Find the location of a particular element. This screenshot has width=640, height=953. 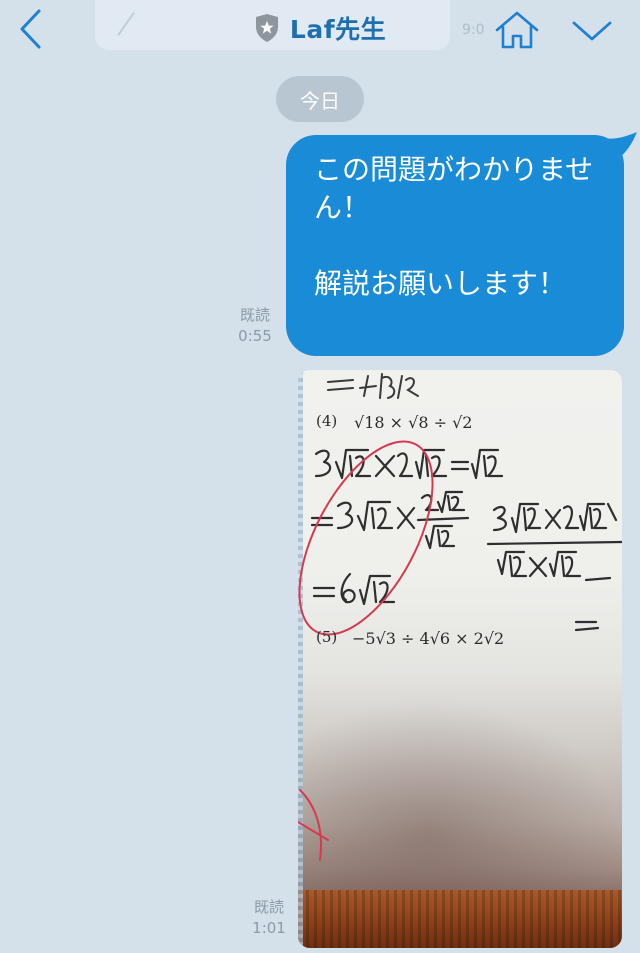

chevron-down-icon is located at coordinates (592, 31).